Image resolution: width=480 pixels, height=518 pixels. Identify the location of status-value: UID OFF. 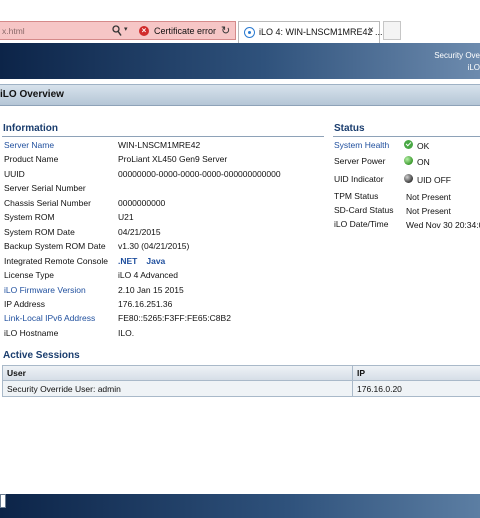
(434, 180).